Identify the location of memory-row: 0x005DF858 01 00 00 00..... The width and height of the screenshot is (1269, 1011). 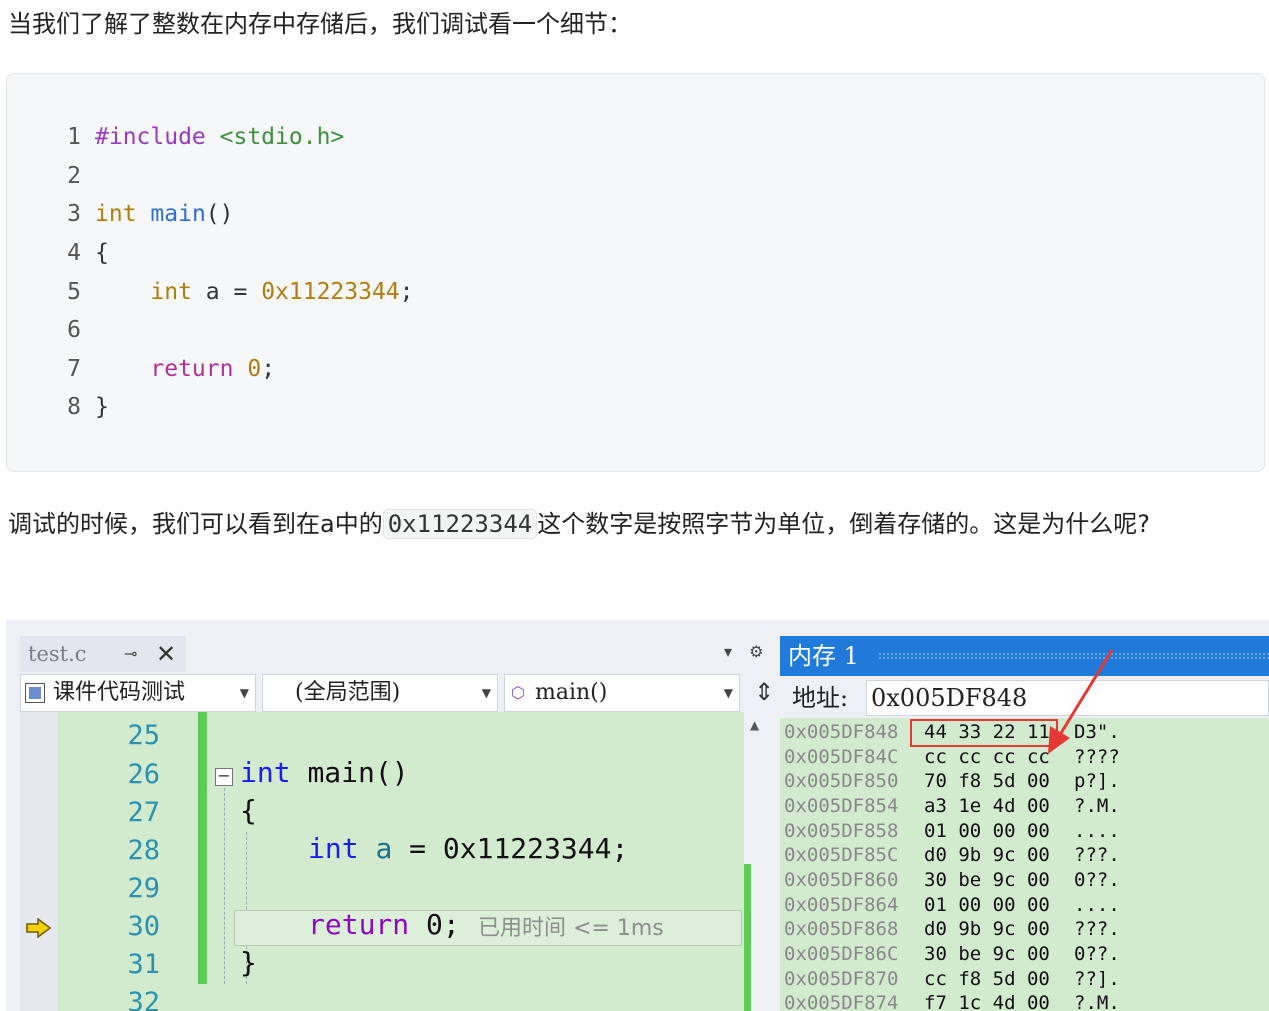
(952, 831).